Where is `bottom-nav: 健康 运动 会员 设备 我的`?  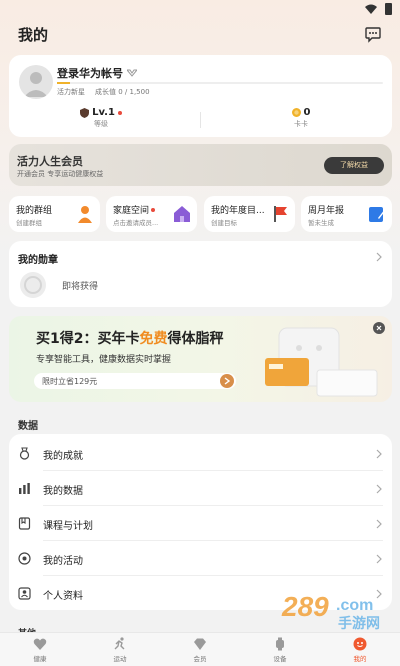 bottom-nav: 健康 运动 会员 设备 我的 is located at coordinates (200, 649).